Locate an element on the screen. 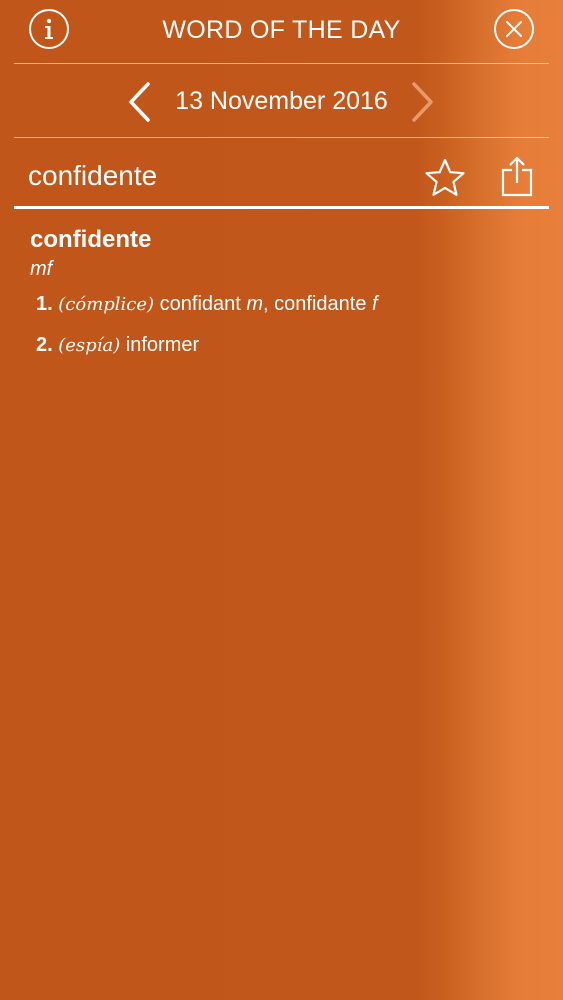 The height and width of the screenshot is (1000, 563). sense-context-text: cómplice is located at coordinates (106, 304).